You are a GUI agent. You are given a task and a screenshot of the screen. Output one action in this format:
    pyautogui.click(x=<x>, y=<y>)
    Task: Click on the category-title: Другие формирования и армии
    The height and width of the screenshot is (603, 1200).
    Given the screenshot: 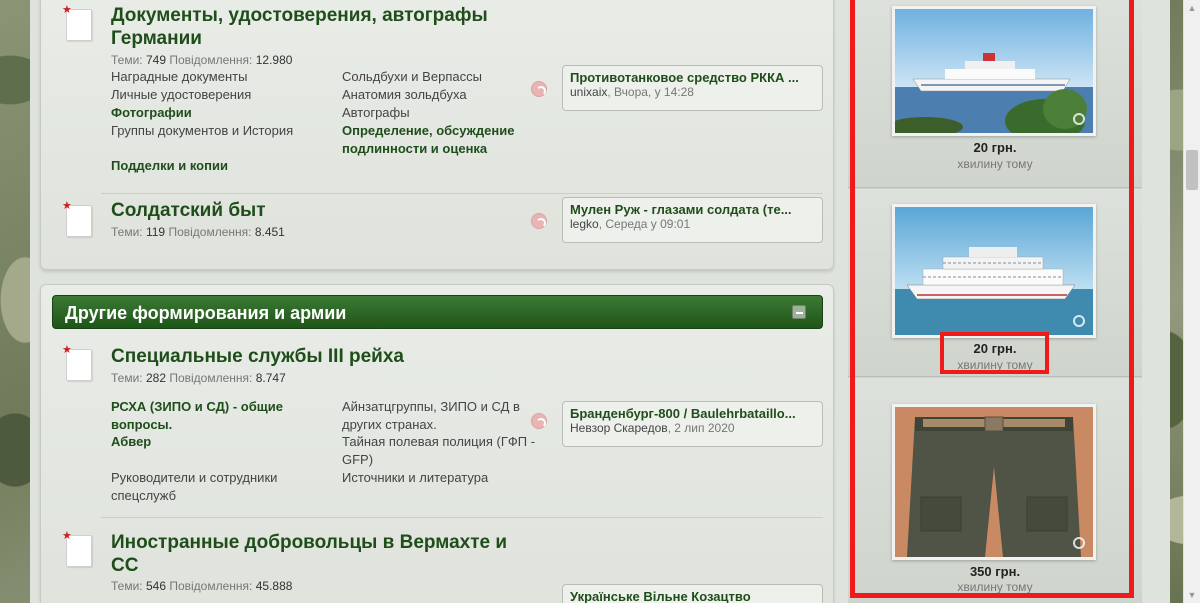 What is the action you would take?
    pyautogui.click(x=205, y=313)
    